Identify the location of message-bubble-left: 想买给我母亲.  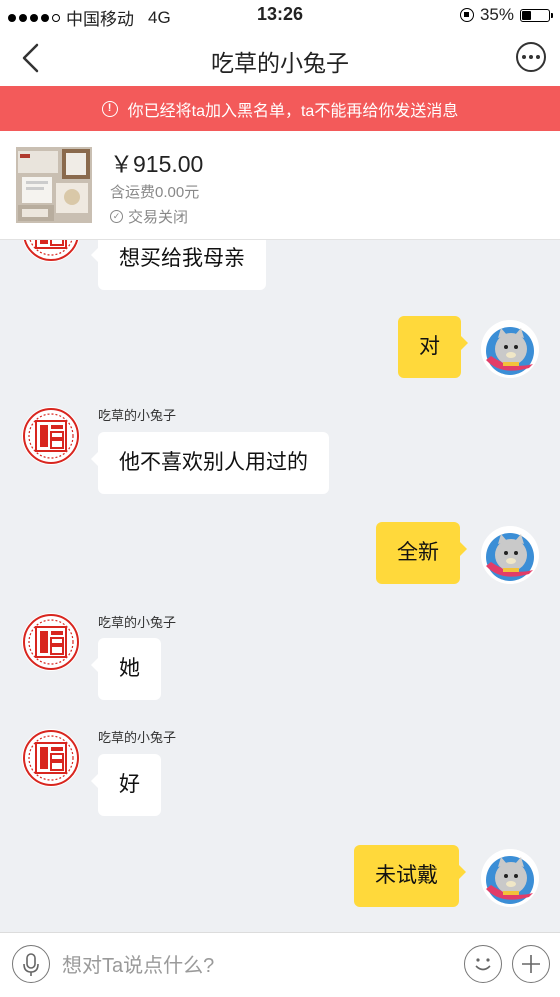
(178, 265).